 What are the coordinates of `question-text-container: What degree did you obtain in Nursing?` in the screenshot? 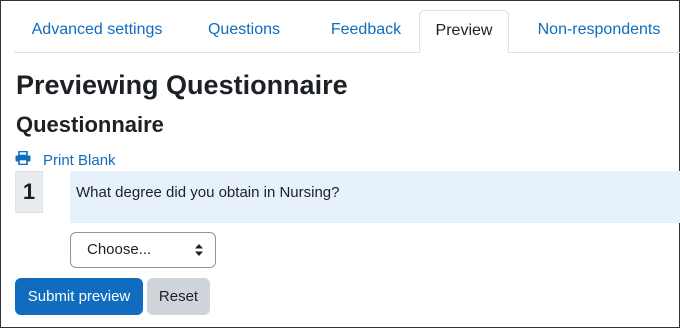 It's located at (375, 197).